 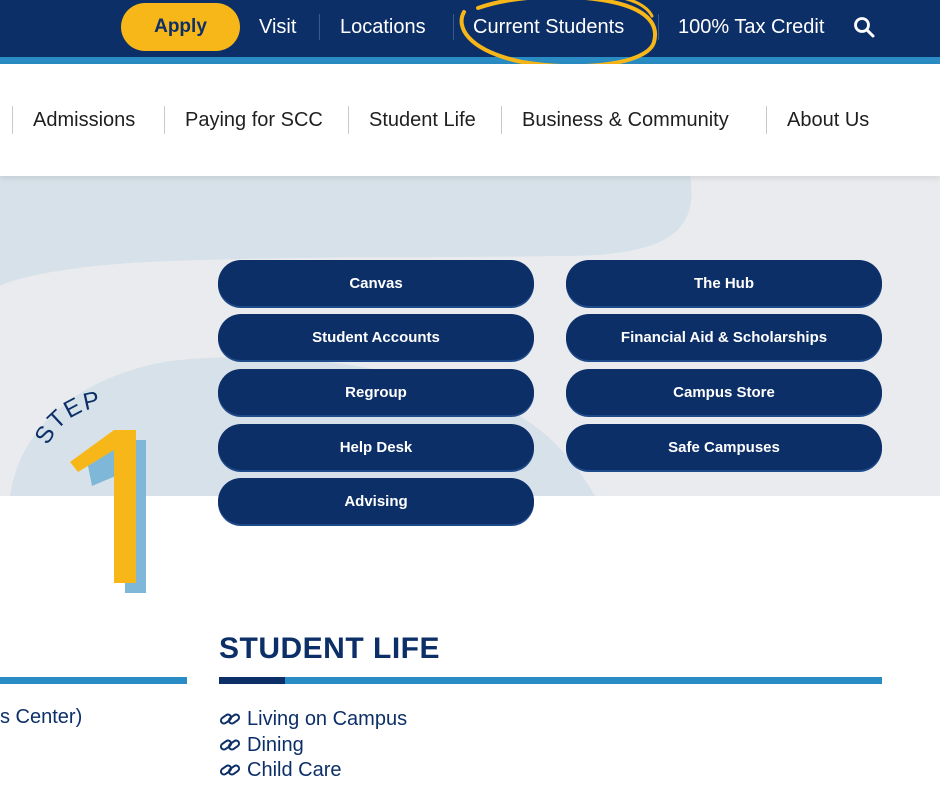 What do you see at coordinates (254, 120) in the screenshot?
I see `main-nav-paying-for-scc: Paying for SCC` at bounding box center [254, 120].